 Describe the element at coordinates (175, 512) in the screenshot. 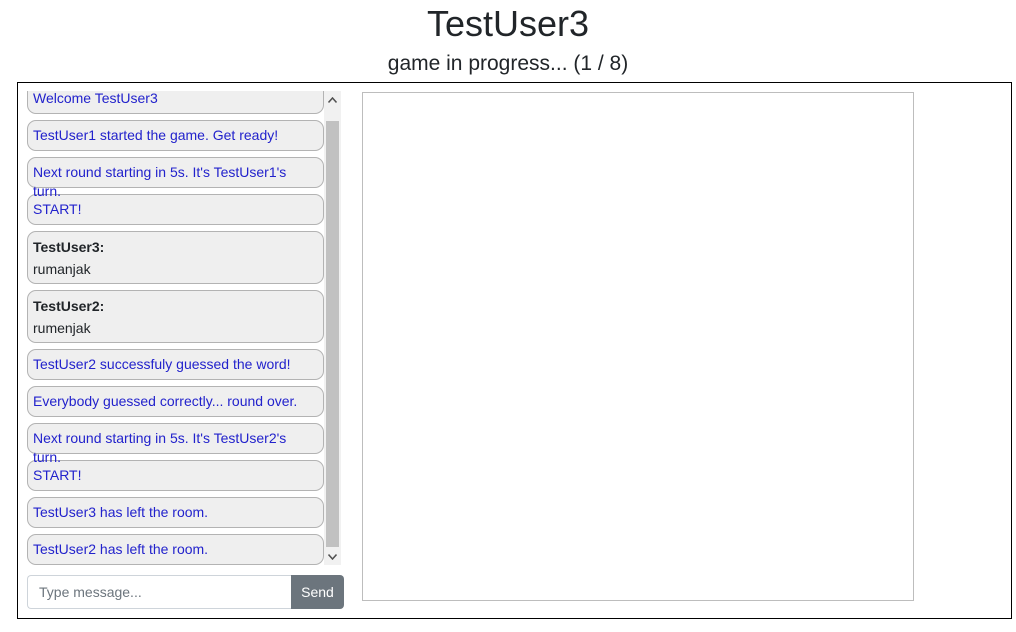

I see `chat-message-system: TestUser3 has left the room.` at that location.